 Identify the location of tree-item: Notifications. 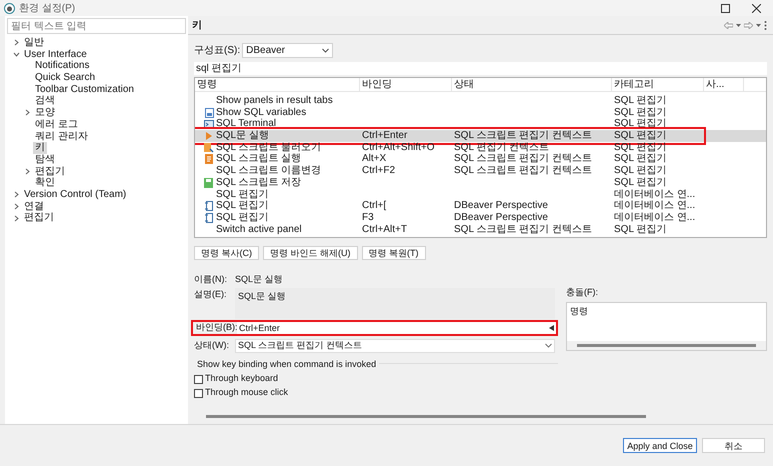
(62, 66).